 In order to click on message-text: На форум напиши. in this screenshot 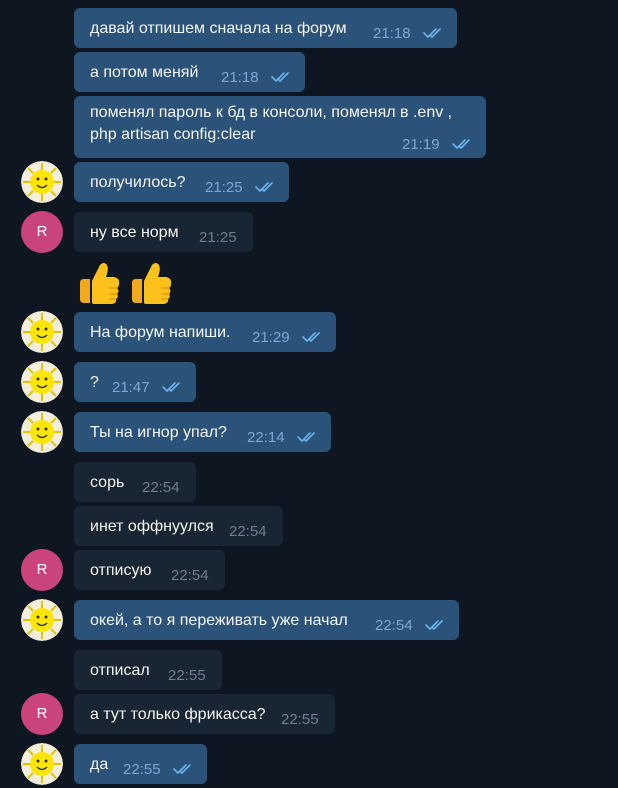, I will do `click(160, 332)`.